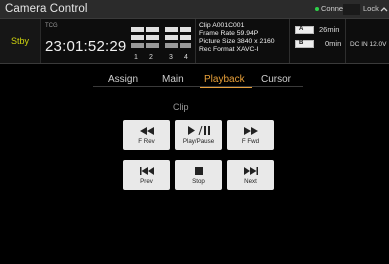  I want to click on skip-next-icon, so click(250, 170).